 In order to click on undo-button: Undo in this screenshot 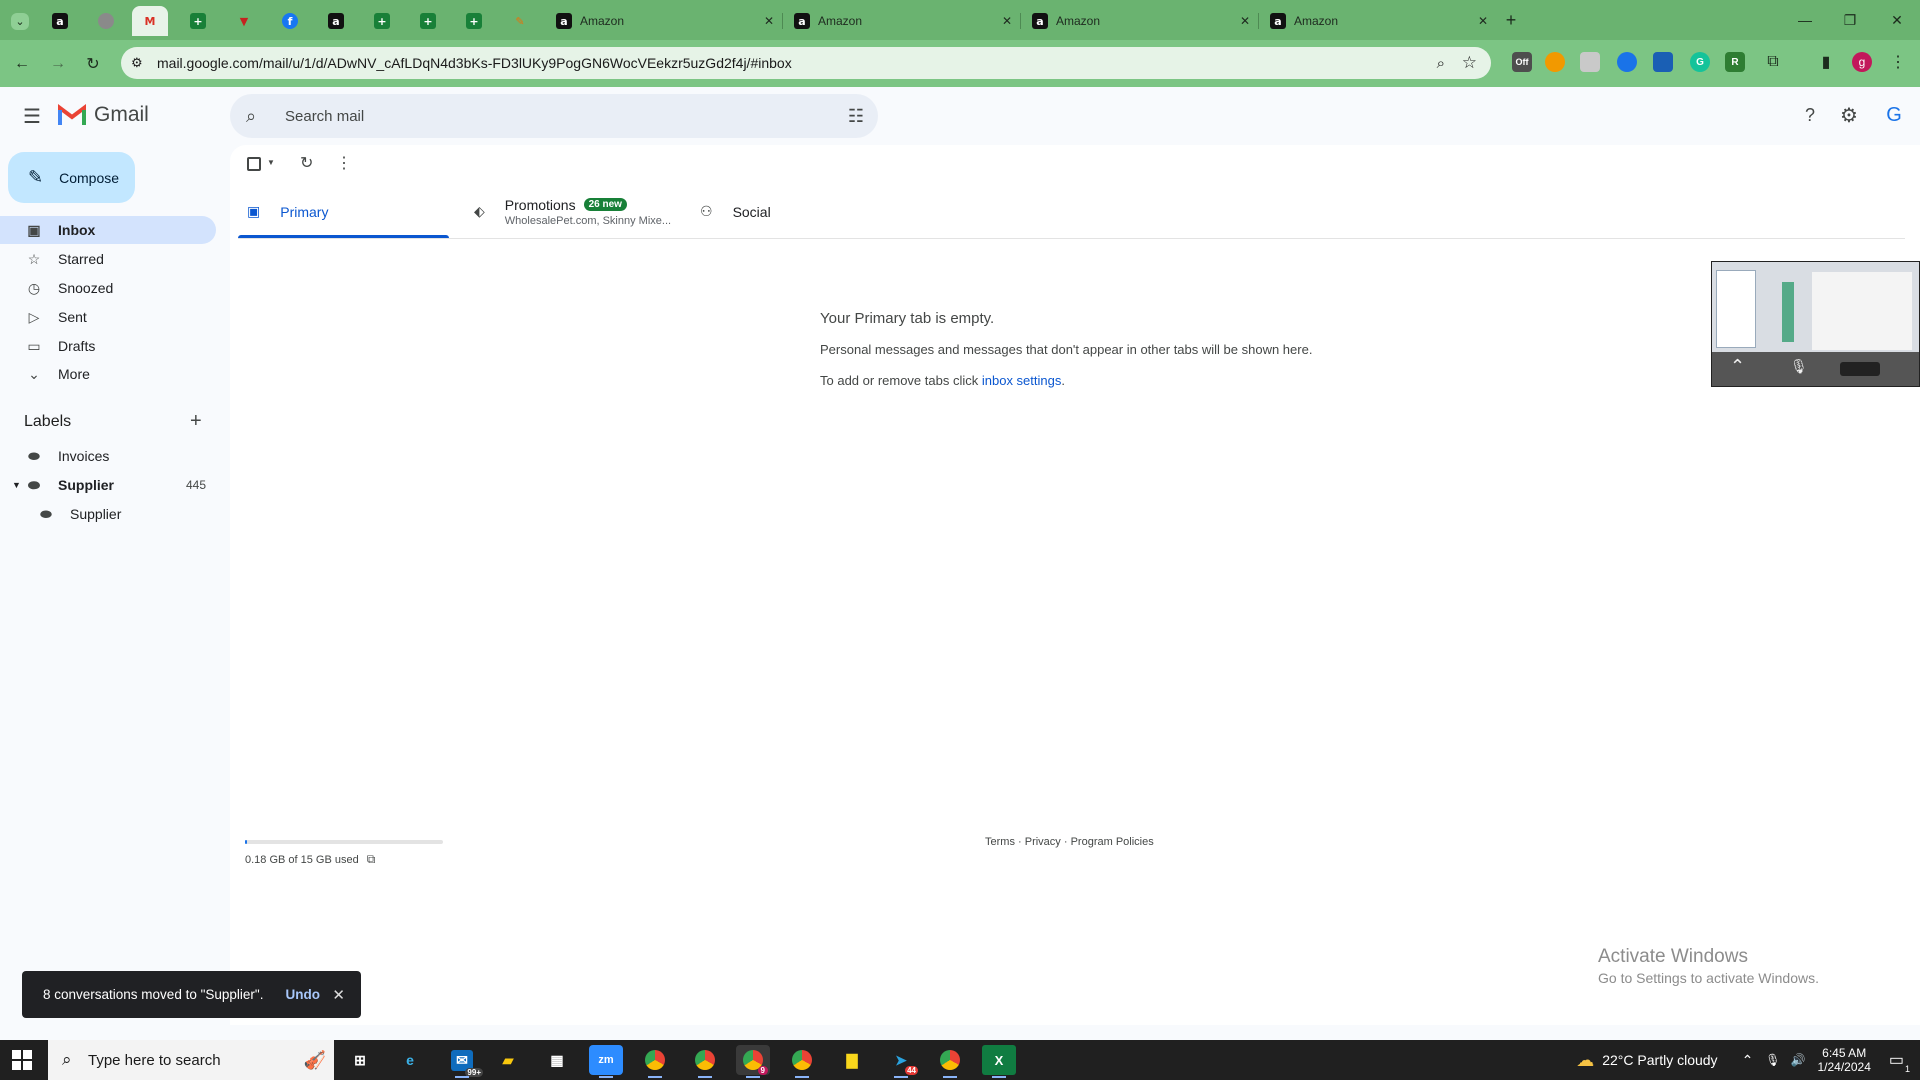, I will do `click(302, 994)`.